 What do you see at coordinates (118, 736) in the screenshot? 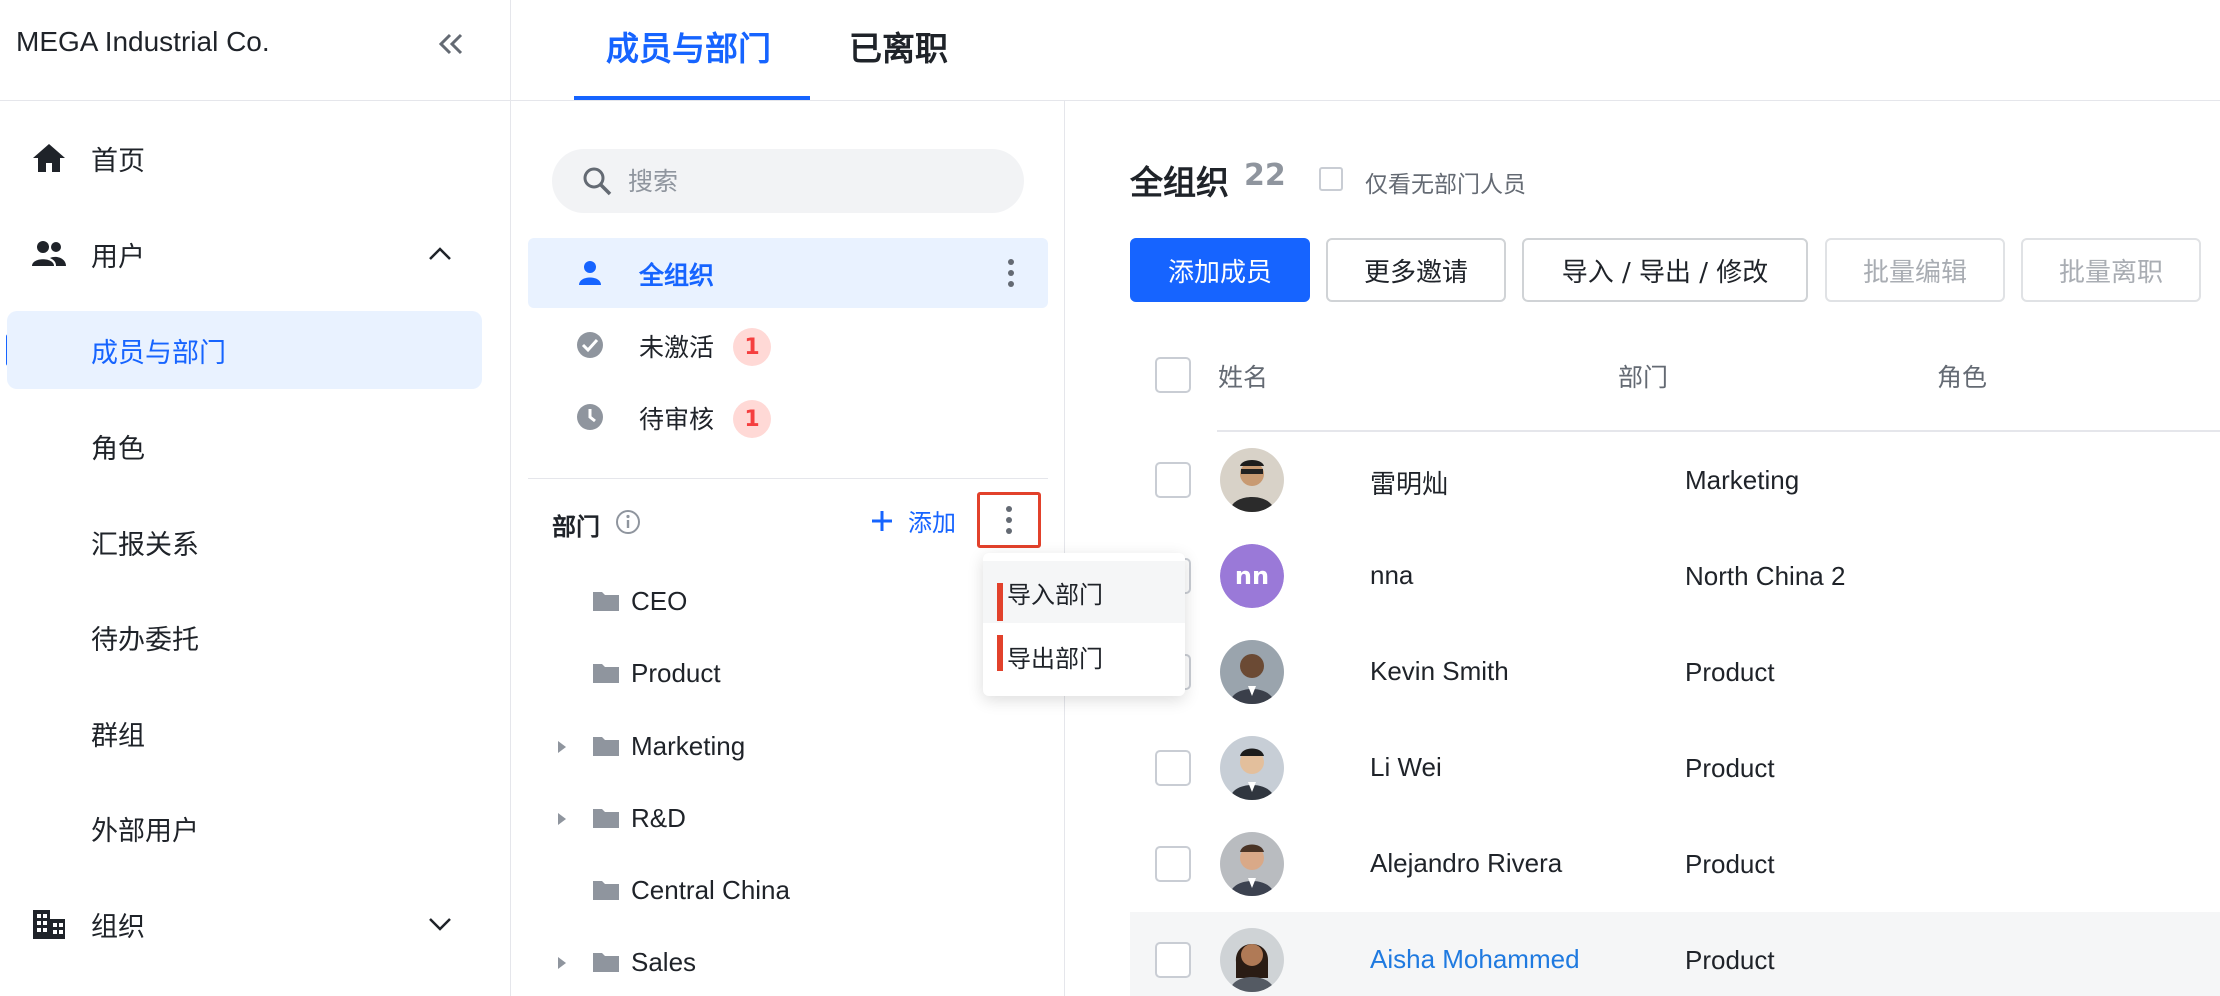
I see `sidebar-item-label: 群组` at bounding box center [118, 736].